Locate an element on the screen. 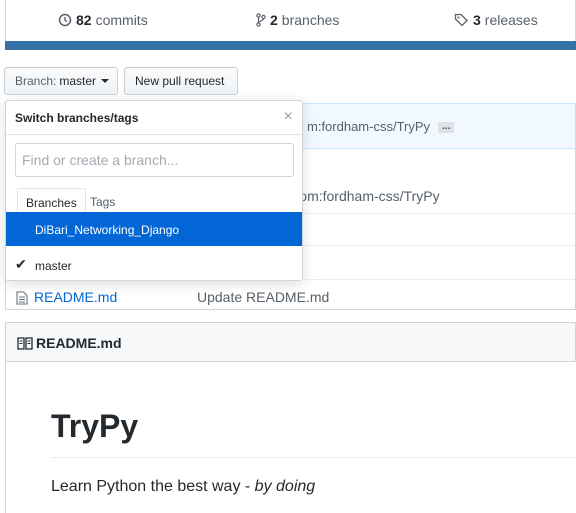  heading-divider is located at coordinates (313, 457).